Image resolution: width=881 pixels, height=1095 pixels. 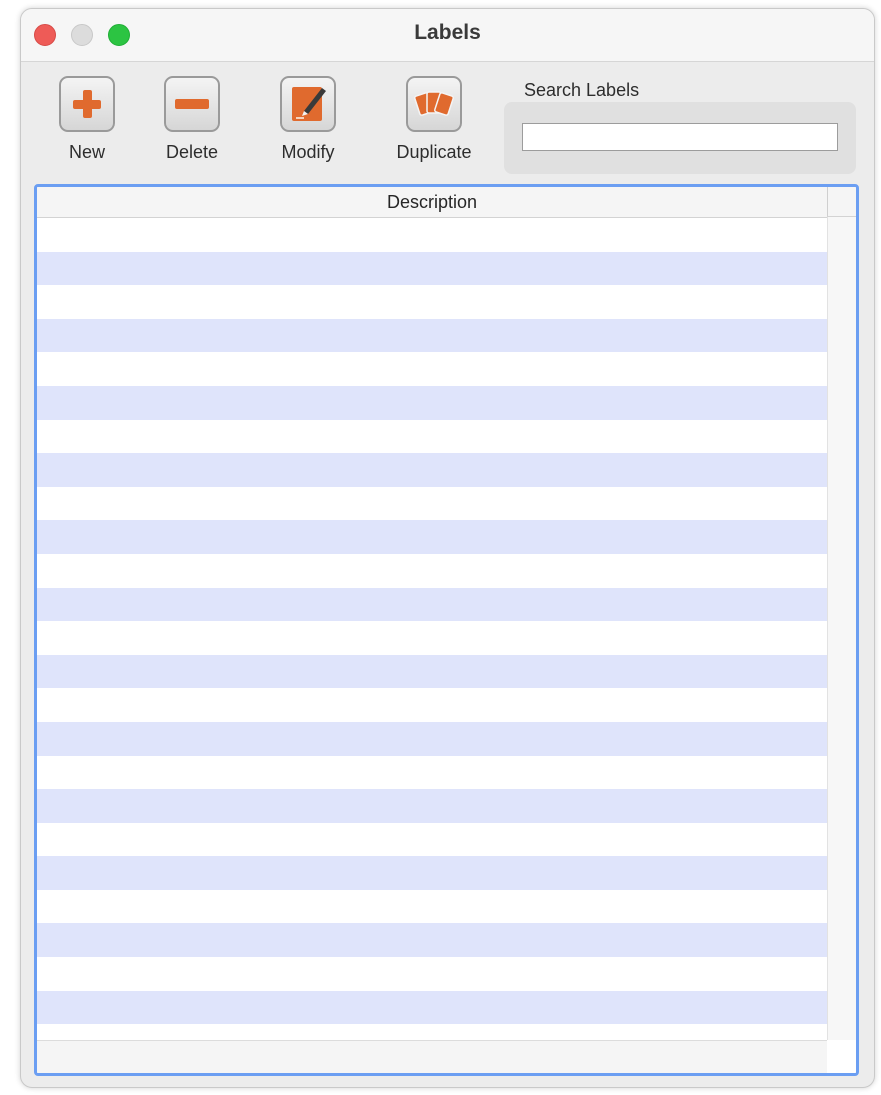 I want to click on delete-button-label: Delete, so click(x=192, y=152).